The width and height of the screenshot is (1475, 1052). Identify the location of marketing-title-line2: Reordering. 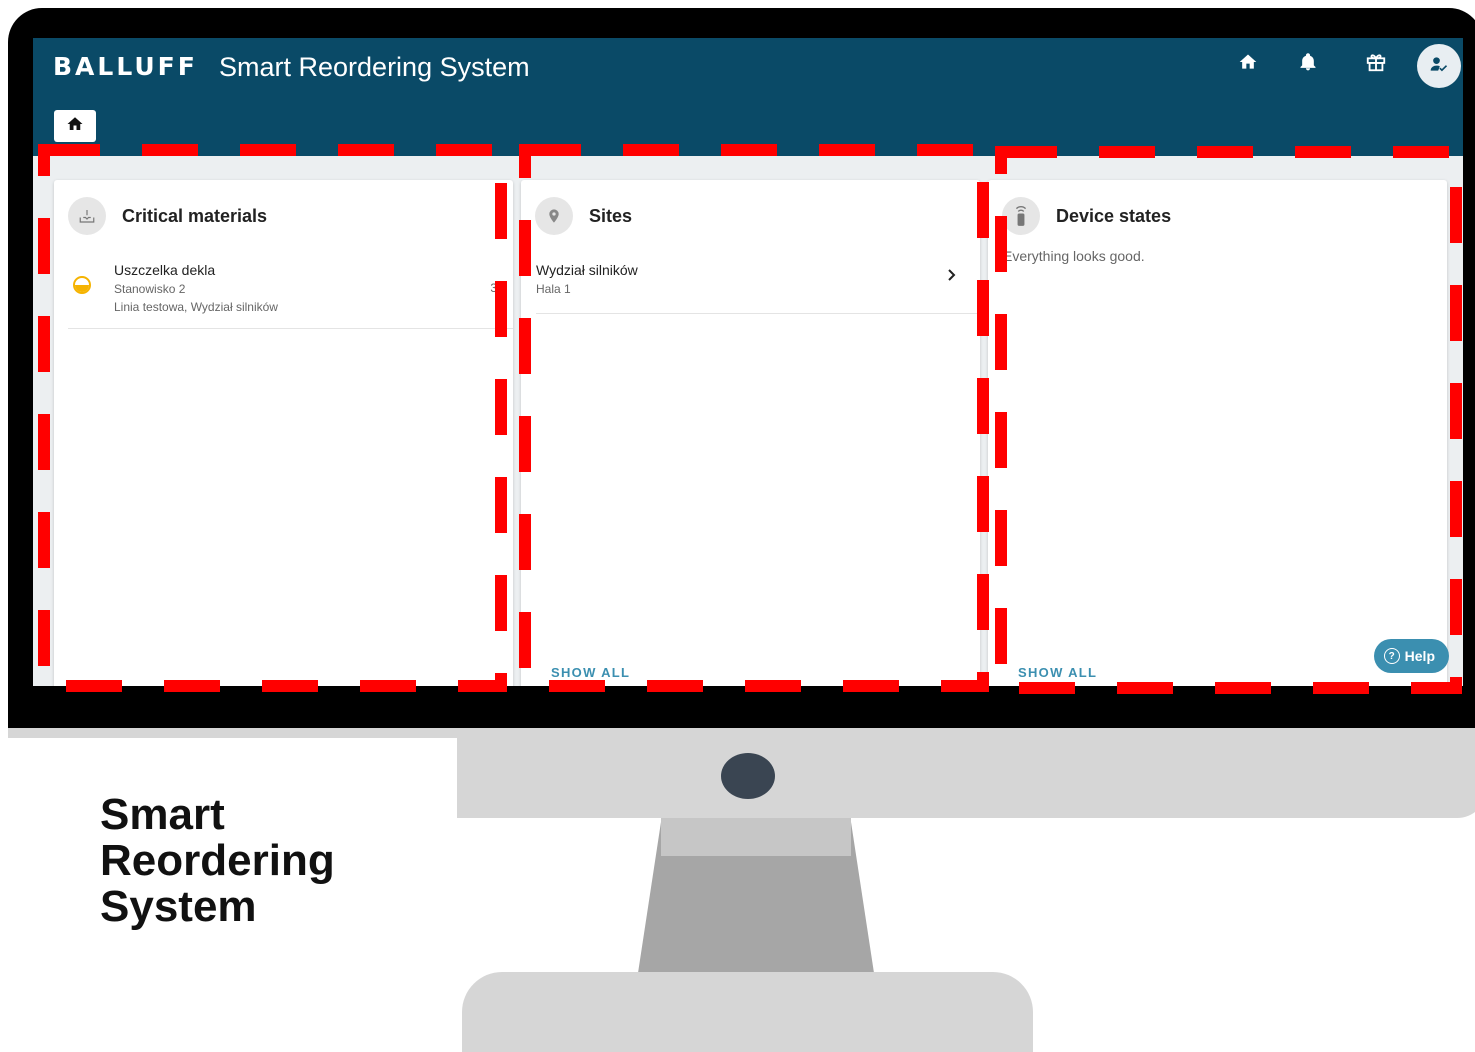
(217, 860).